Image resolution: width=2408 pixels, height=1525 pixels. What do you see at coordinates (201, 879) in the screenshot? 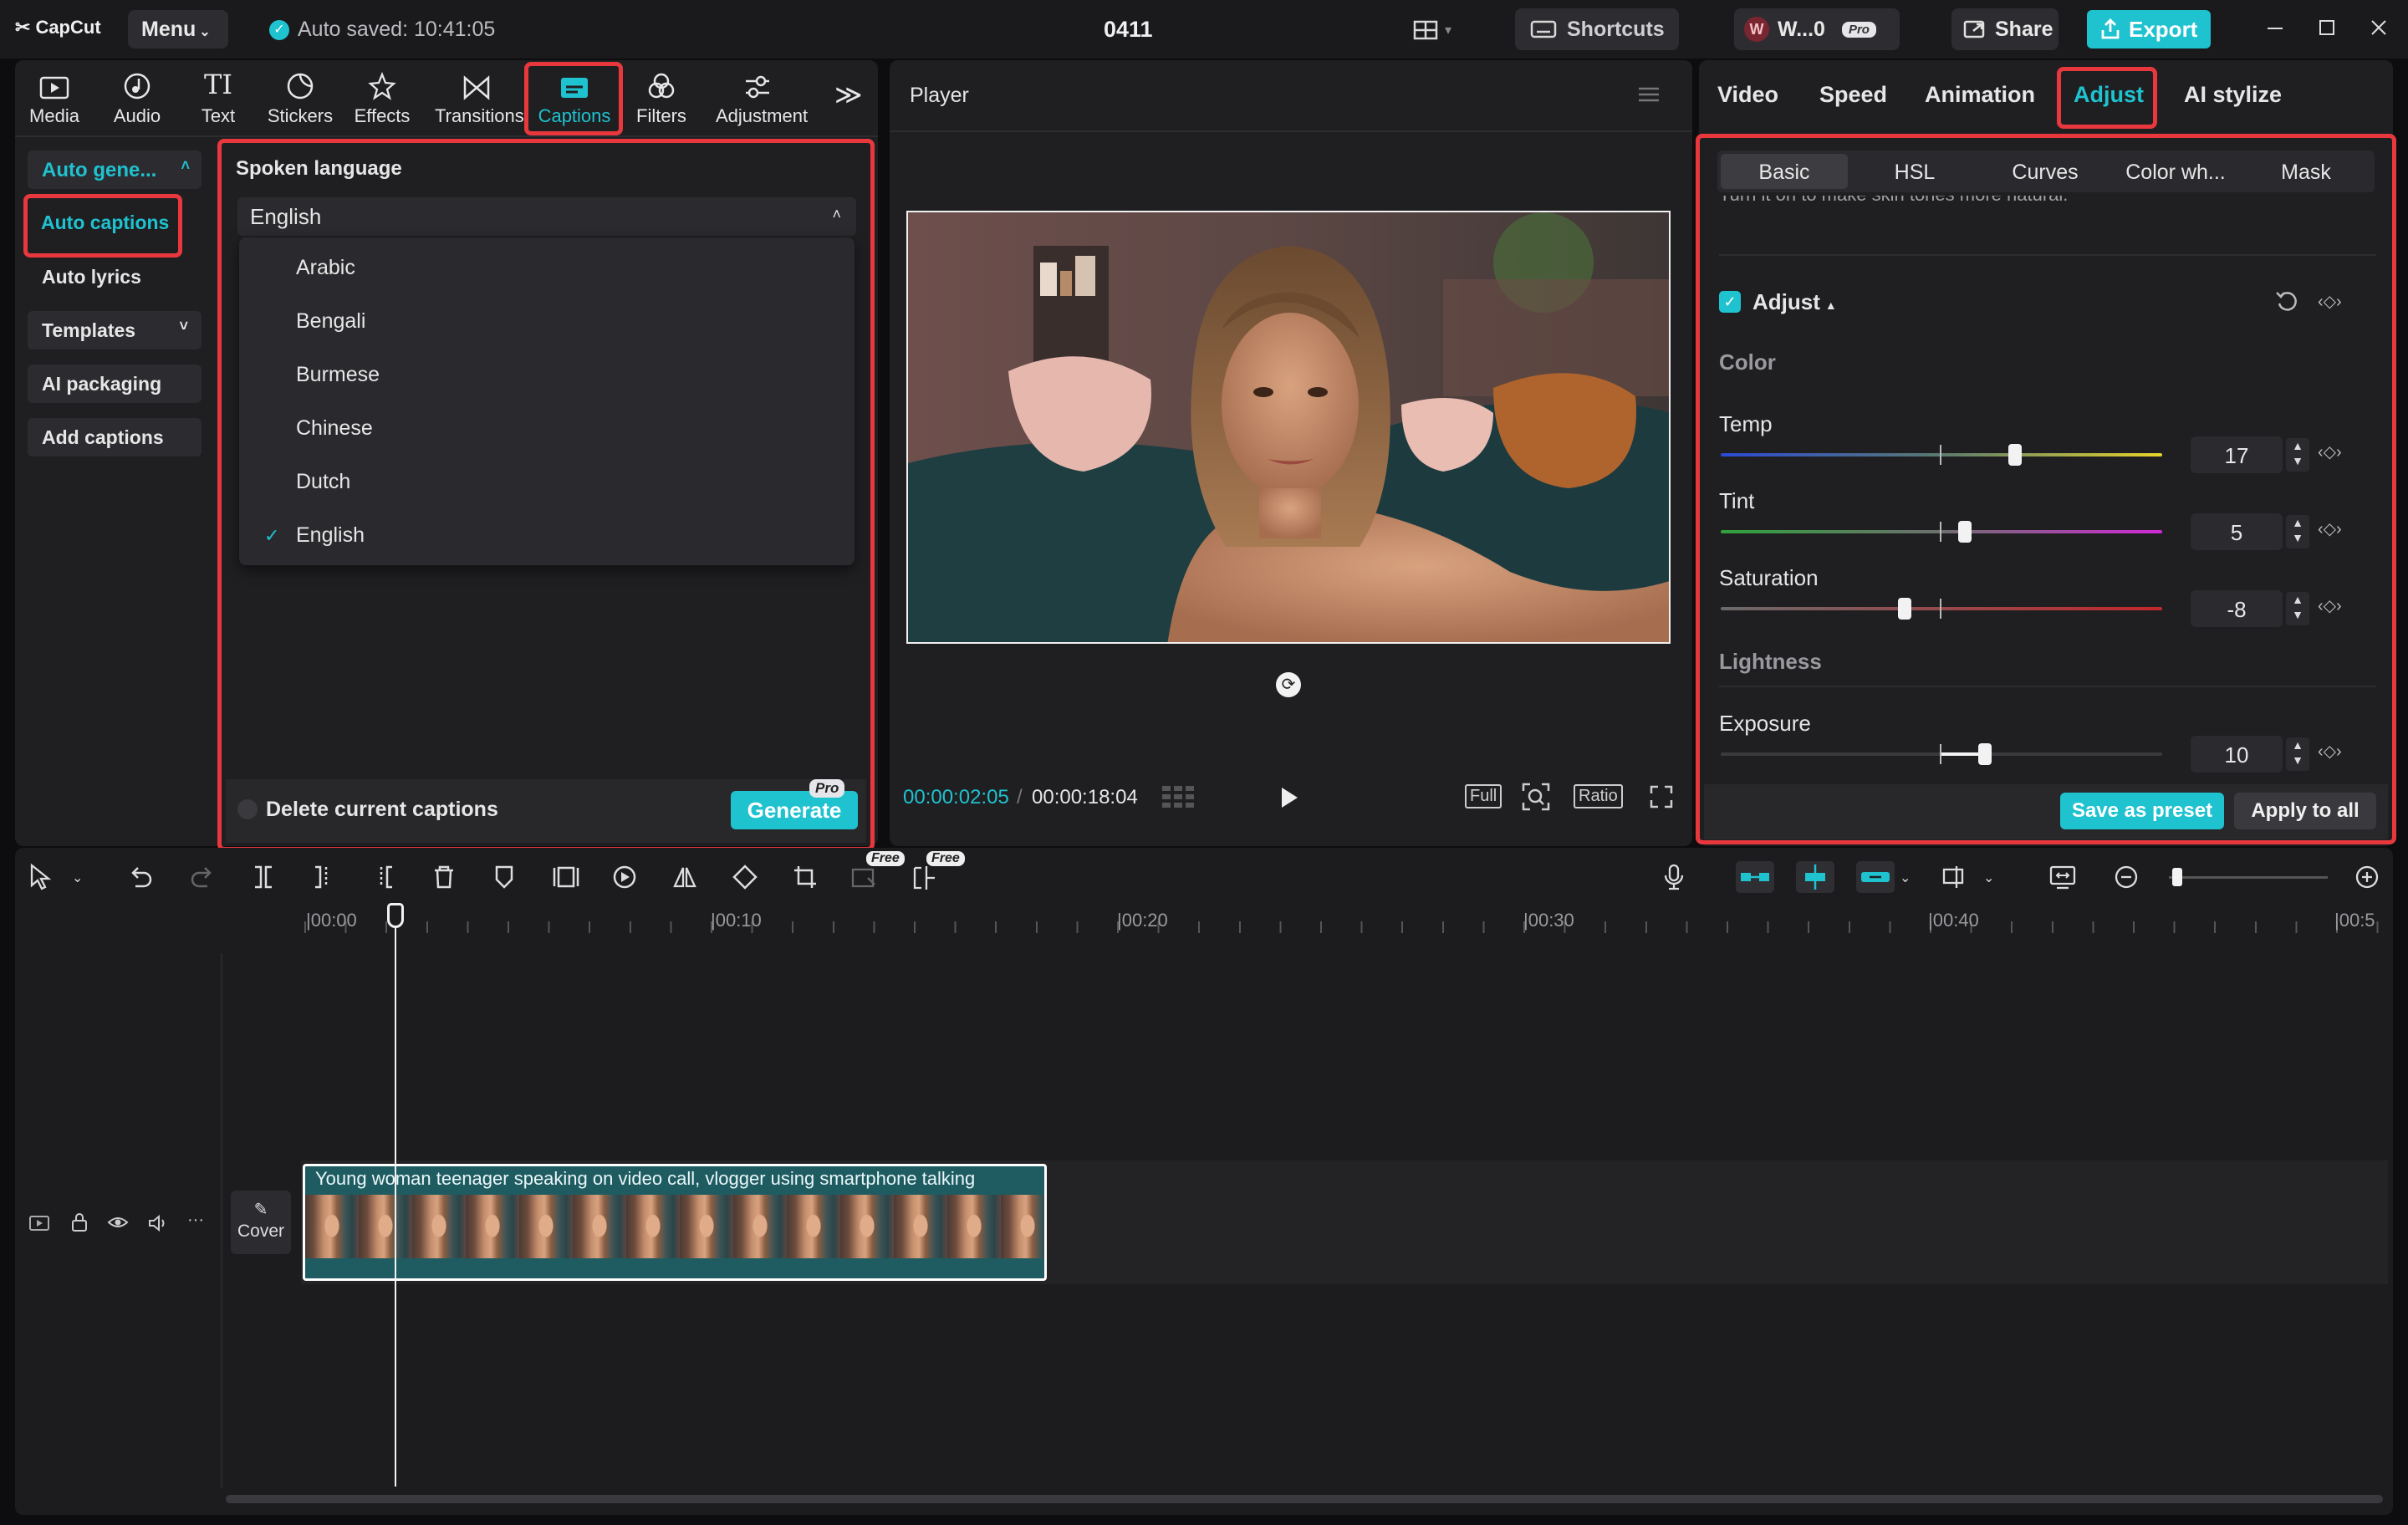
I see `redo-icon` at bounding box center [201, 879].